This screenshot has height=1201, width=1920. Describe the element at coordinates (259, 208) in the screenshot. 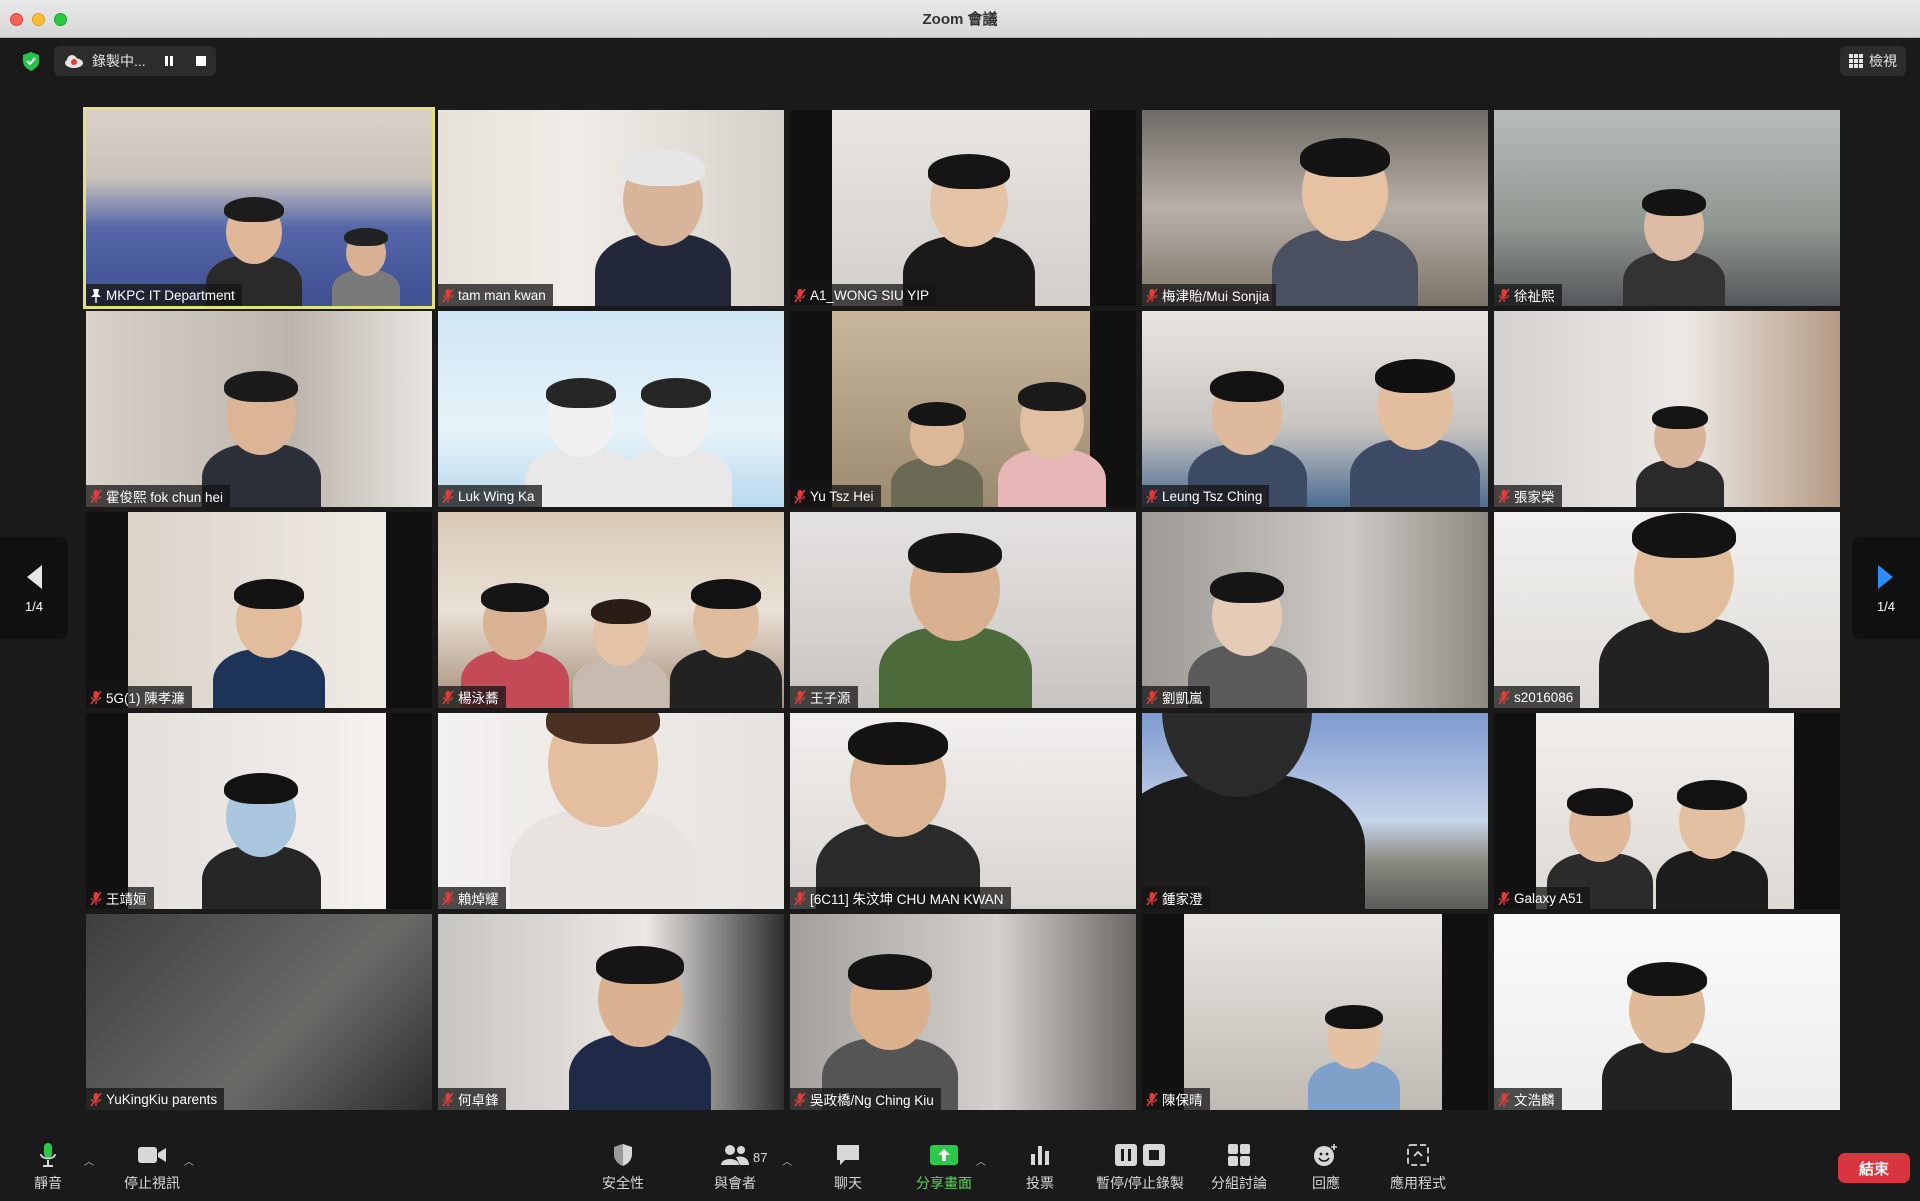

I see `participant-tile: MKPC IT Department` at that location.